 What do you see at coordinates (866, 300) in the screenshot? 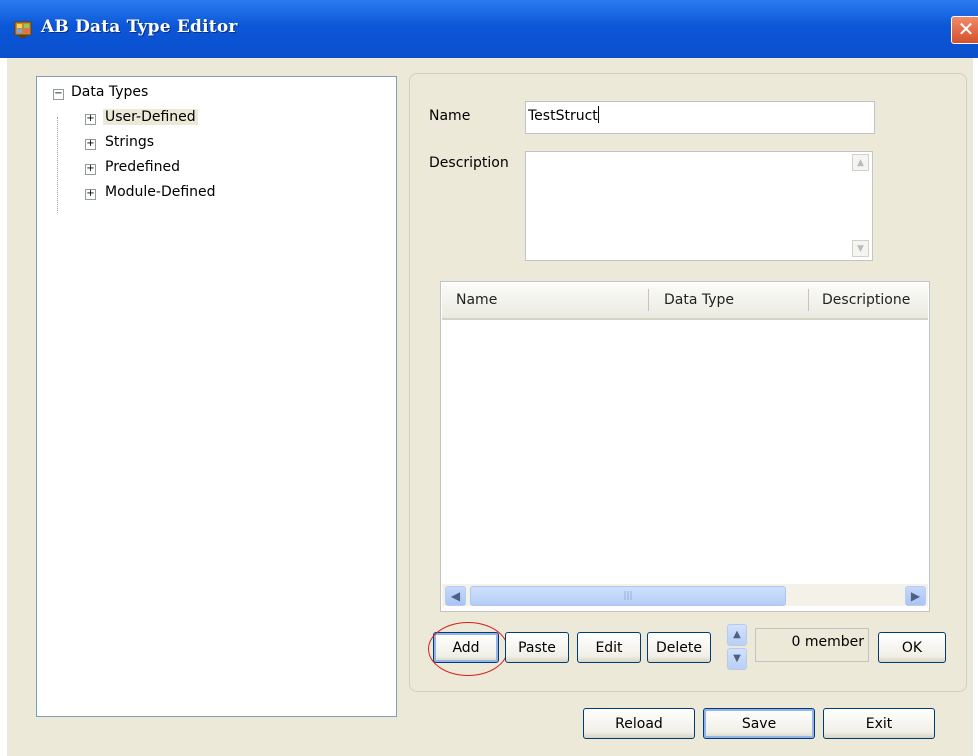
I see `column-header-description: Descriptione` at bounding box center [866, 300].